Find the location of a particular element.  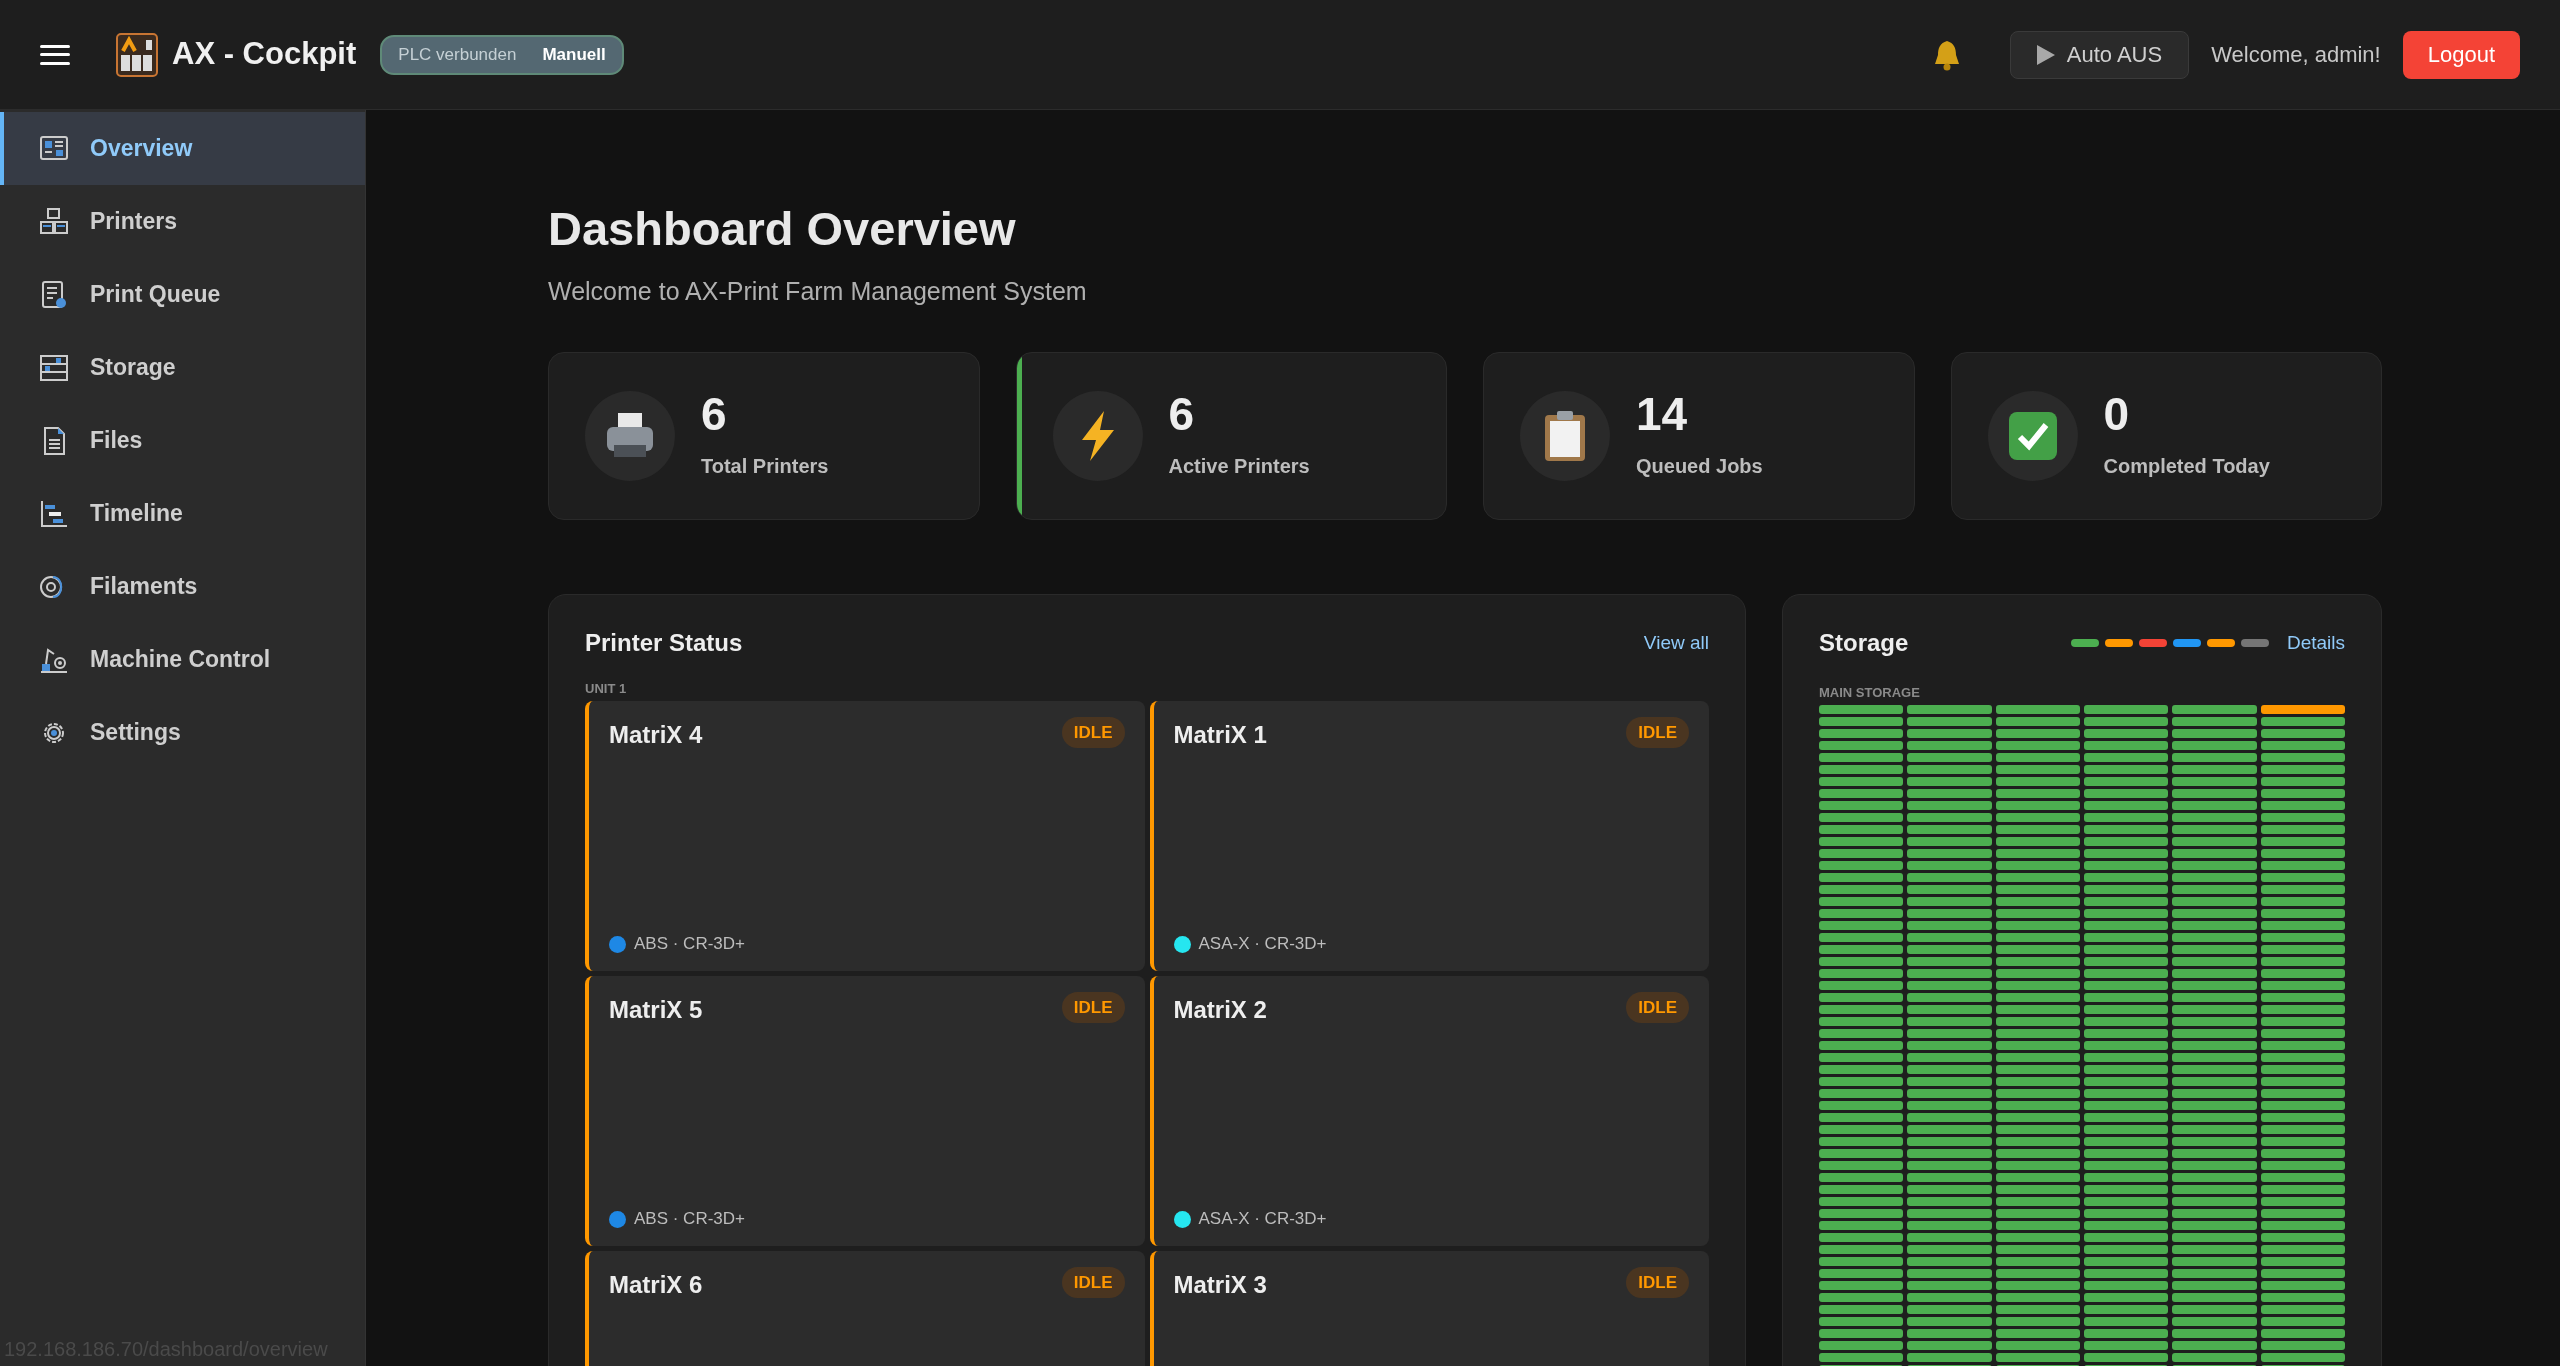

plc-status-text: PLC verbunden is located at coordinates (457, 54).